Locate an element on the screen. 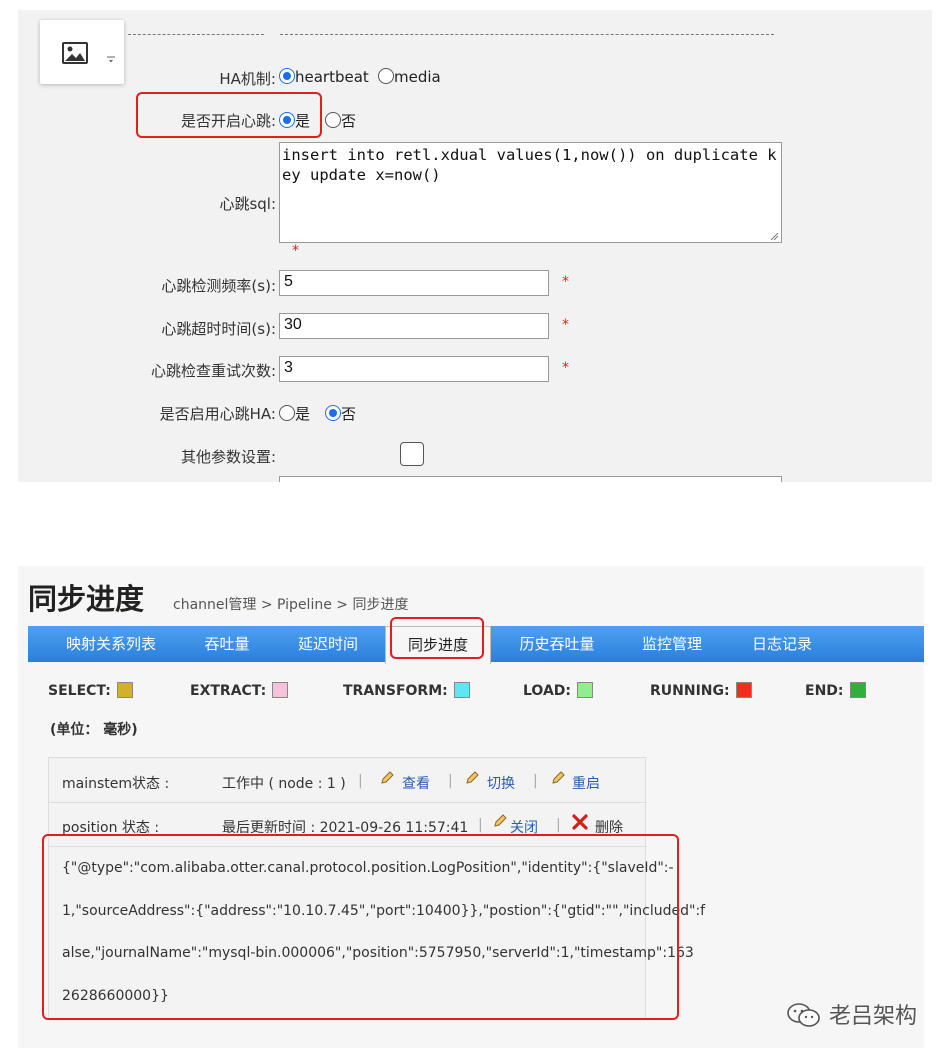 Image resolution: width=952 pixels, height=1054 pixels. view-link: 查看 is located at coordinates (416, 783).